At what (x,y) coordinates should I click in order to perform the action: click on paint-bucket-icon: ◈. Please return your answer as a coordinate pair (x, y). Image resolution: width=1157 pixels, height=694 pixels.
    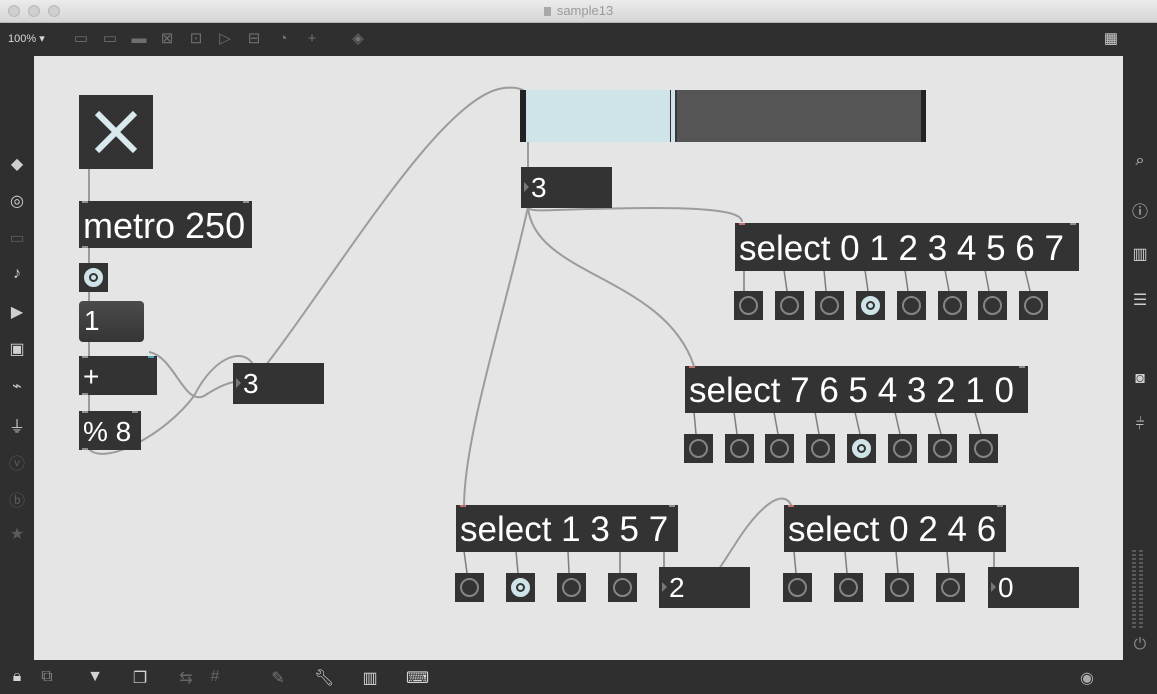
    Looking at the image, I should click on (358, 39).